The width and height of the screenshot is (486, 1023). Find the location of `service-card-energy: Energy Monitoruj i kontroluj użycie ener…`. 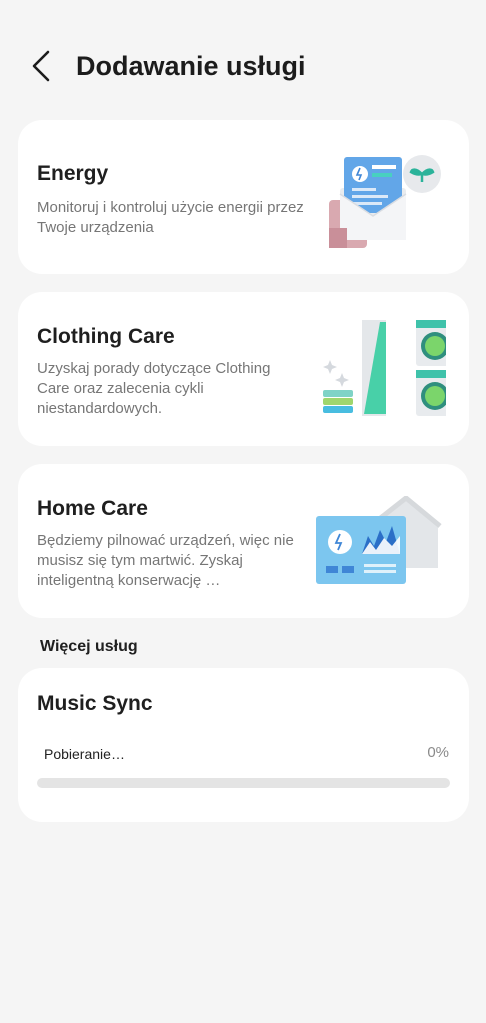

service-card-energy: Energy Monitoruj i kontroluj użycie ener… is located at coordinates (243, 197).